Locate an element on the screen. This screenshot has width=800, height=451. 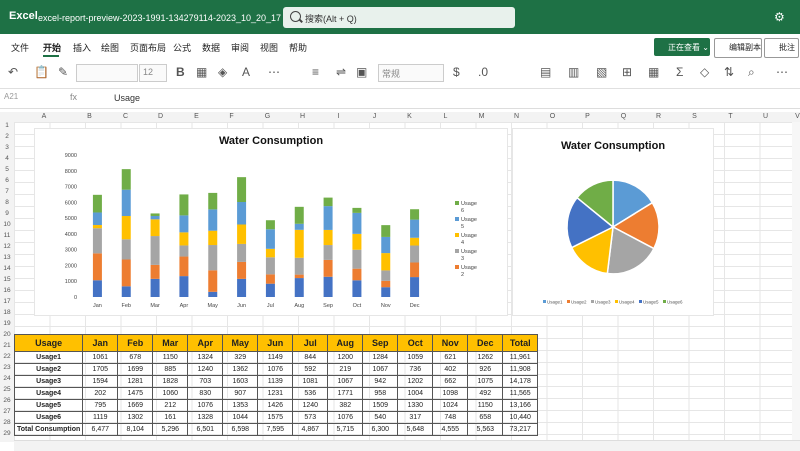
menu-item-help: 帮助 is located at coordinates (298, 47).